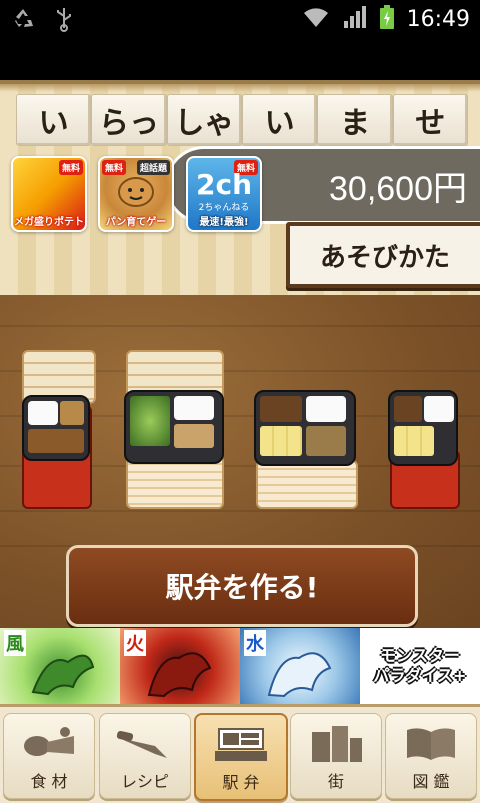 Image resolution: width=480 pixels, height=803 pixels. I want to click on welcome-banner: い らっ しゃ い ま せ, so click(242, 120).